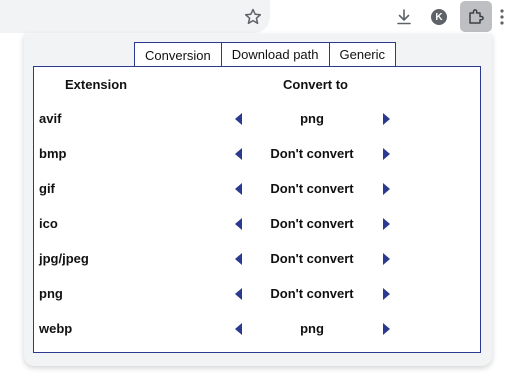  What do you see at coordinates (315, 84) in the screenshot?
I see `convert-column-header: Convert to` at bounding box center [315, 84].